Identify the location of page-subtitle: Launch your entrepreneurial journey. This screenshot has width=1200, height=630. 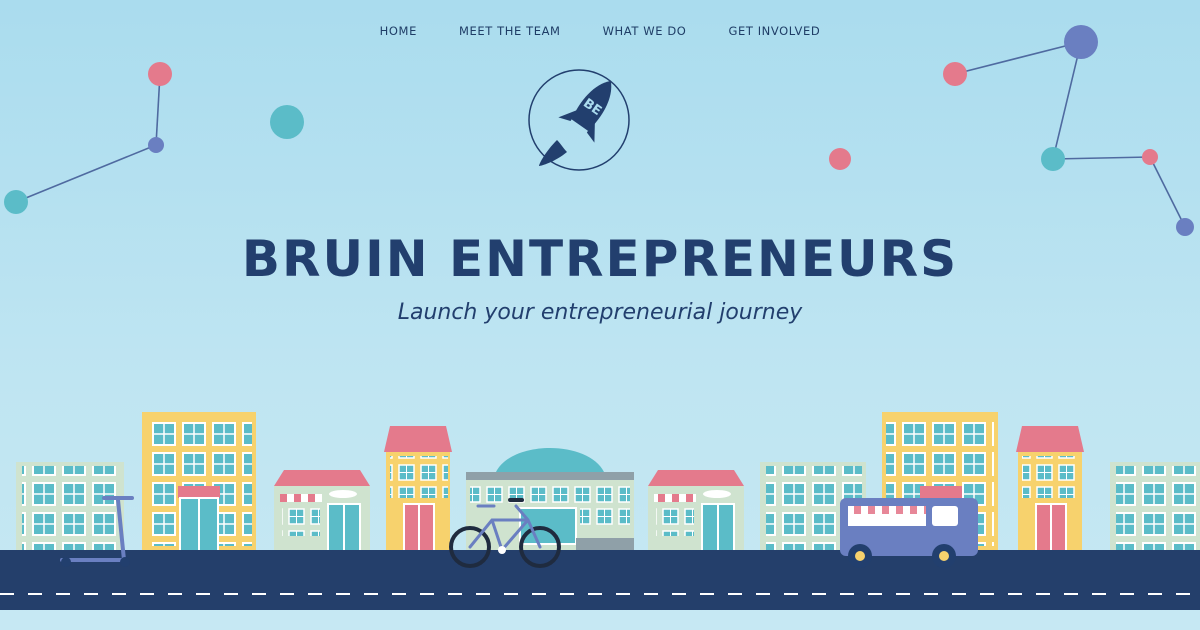
(600, 312).